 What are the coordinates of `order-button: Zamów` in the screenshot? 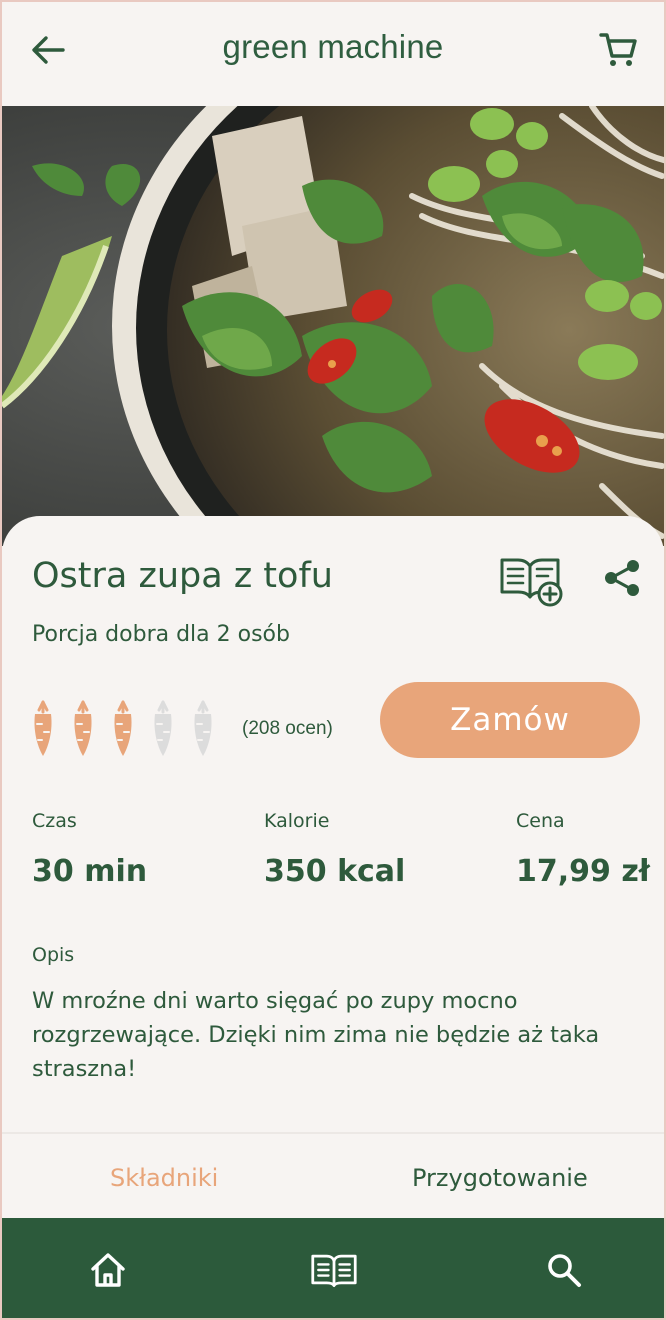 It's located at (510, 720).